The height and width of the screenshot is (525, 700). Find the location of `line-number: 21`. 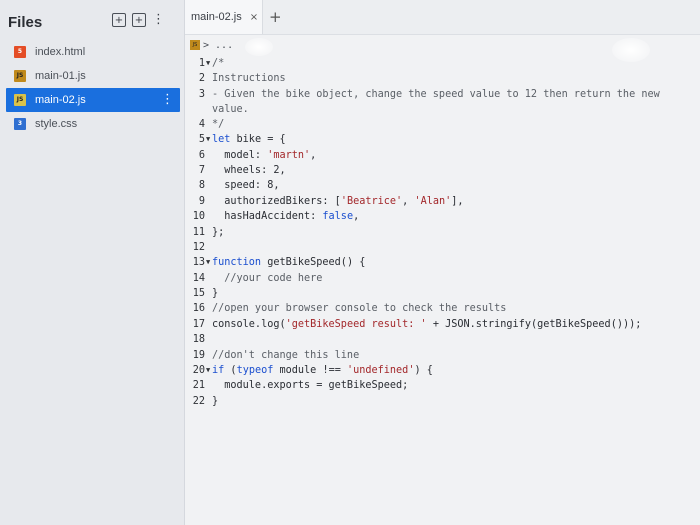

line-number: 21 is located at coordinates (198, 386).